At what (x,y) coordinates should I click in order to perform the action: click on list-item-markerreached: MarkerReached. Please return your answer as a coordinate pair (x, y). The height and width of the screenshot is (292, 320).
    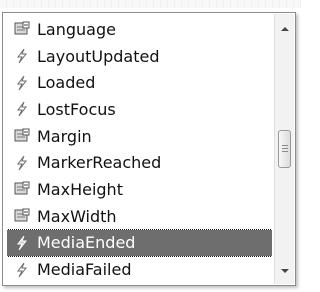
    Looking at the image, I should click on (139, 162).